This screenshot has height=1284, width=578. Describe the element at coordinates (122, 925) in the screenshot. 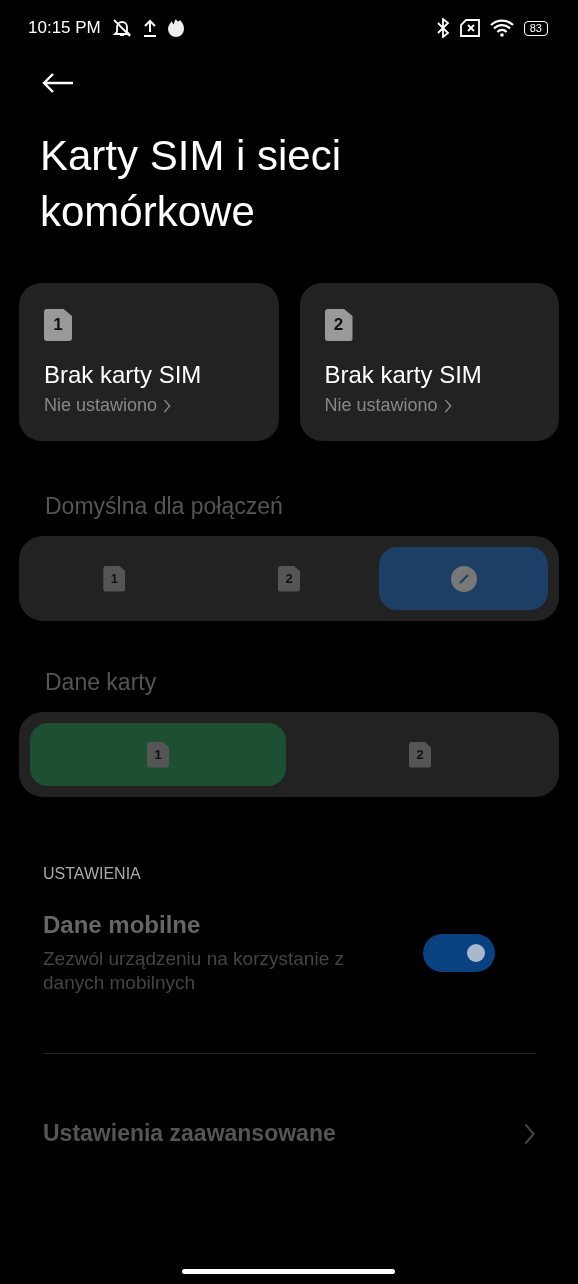

I see `setting-title: Dane mobilne` at that location.